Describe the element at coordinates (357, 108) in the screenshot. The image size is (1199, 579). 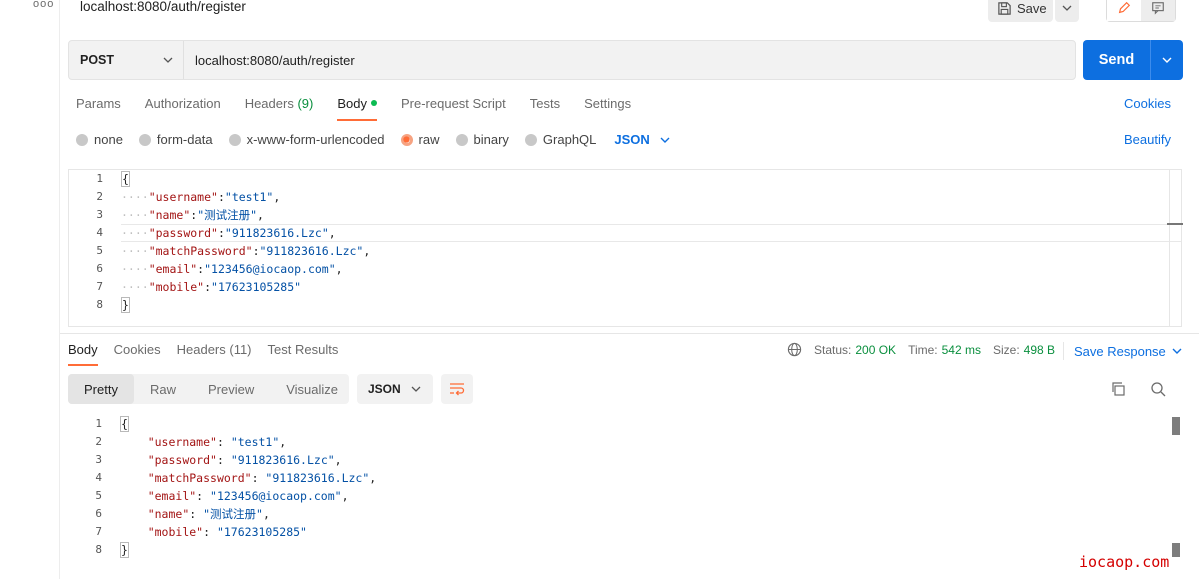
I see `tab-body: Body` at that location.